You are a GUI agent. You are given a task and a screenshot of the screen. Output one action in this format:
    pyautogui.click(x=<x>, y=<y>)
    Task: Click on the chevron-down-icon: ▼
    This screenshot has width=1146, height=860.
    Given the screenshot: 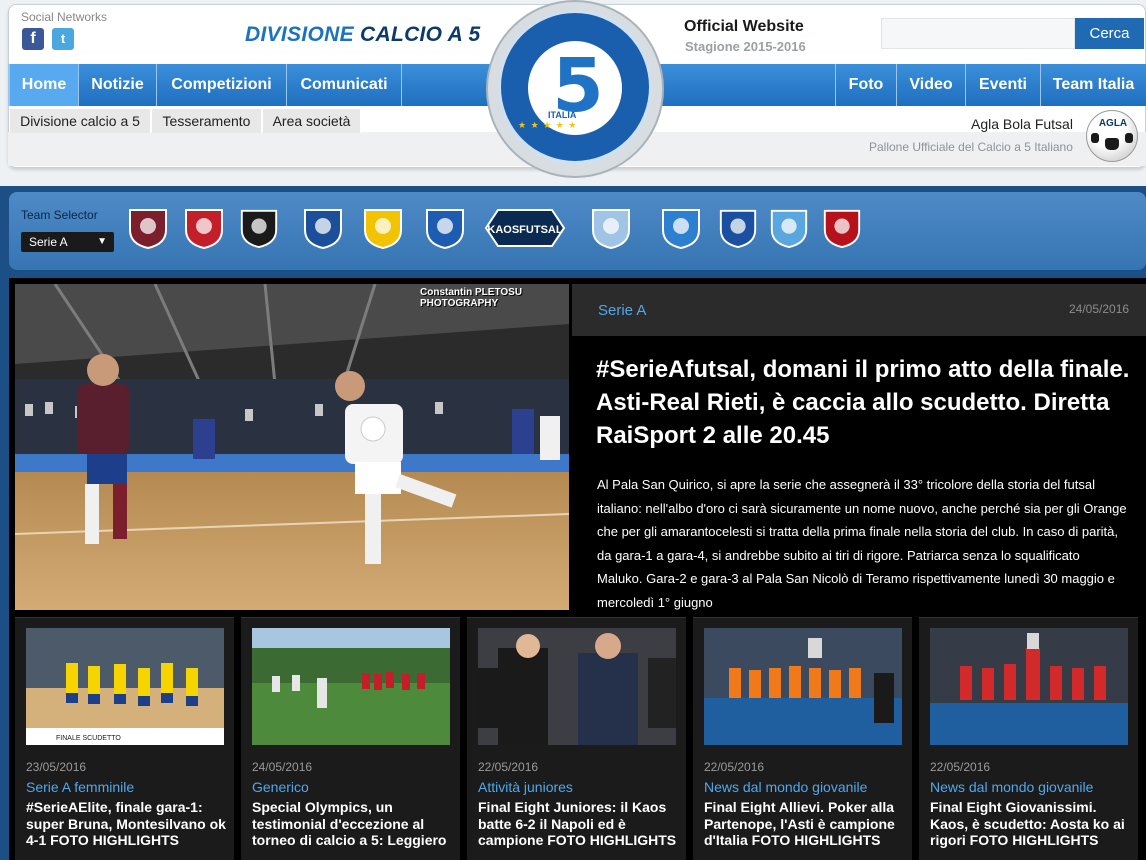 What is the action you would take?
    pyautogui.click(x=102, y=241)
    